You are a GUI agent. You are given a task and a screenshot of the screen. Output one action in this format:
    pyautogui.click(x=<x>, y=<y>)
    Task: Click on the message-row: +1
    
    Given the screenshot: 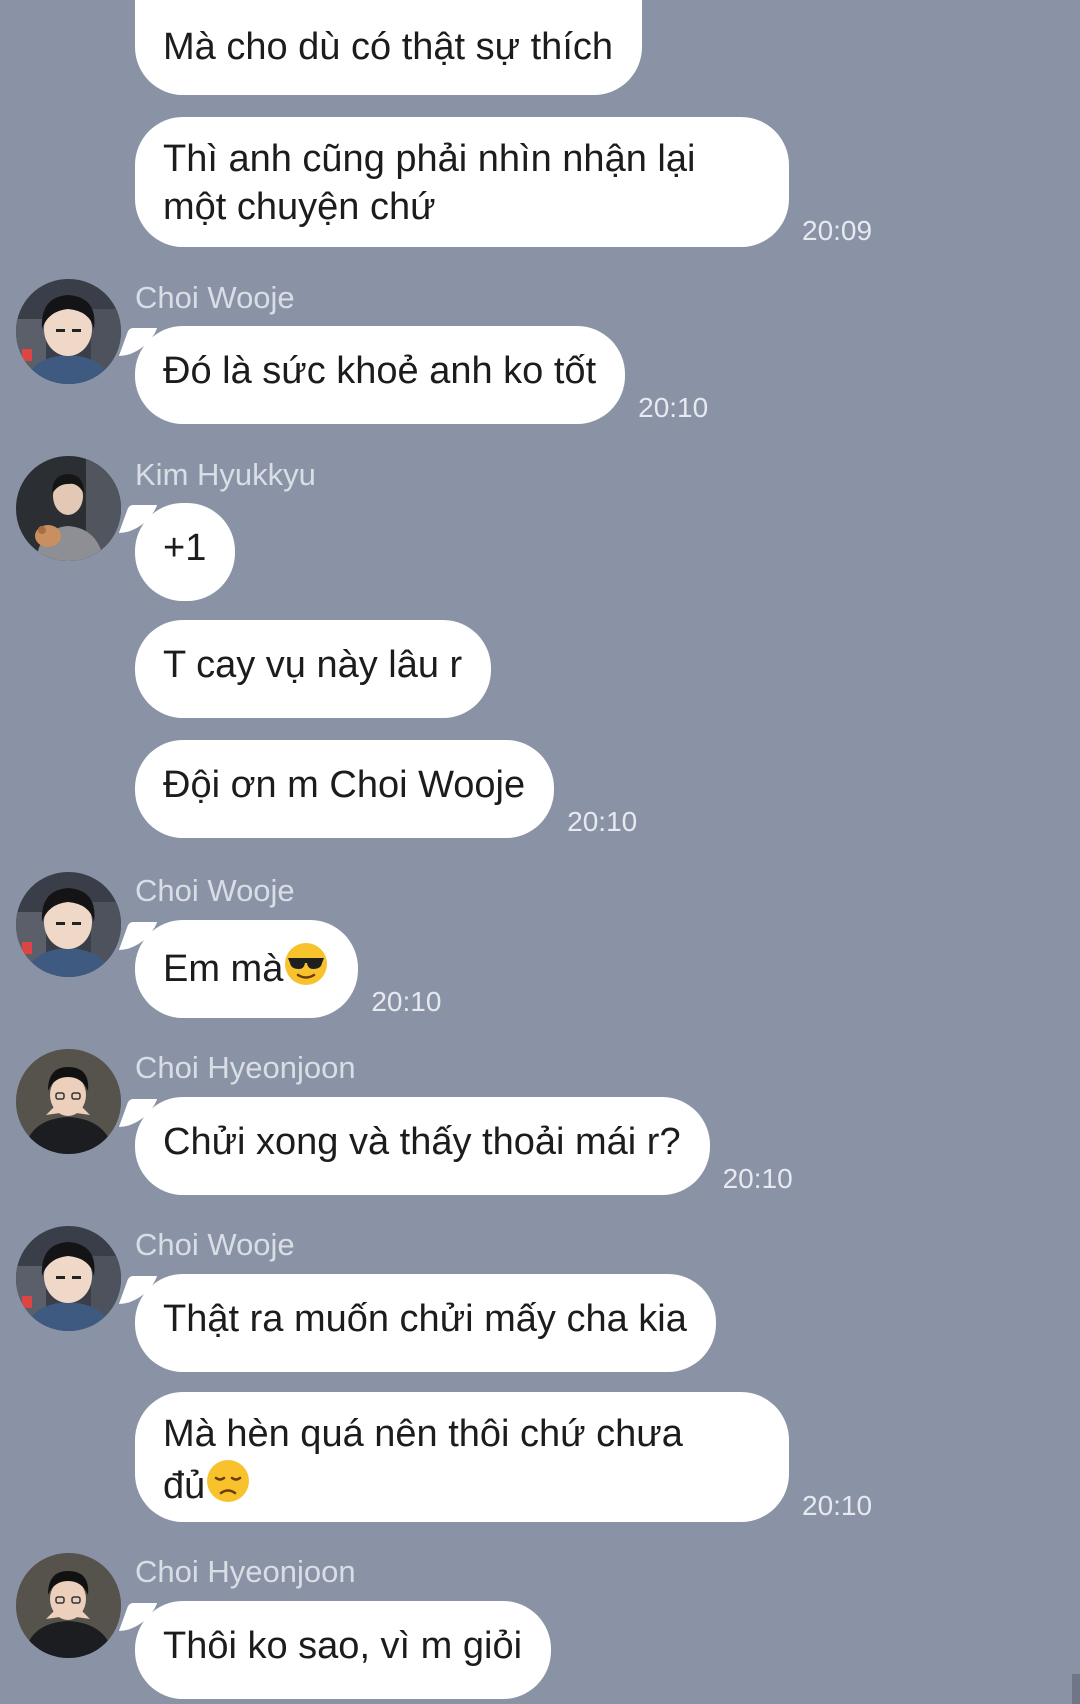 What is the action you would take?
    pyautogui.click(x=185, y=552)
    